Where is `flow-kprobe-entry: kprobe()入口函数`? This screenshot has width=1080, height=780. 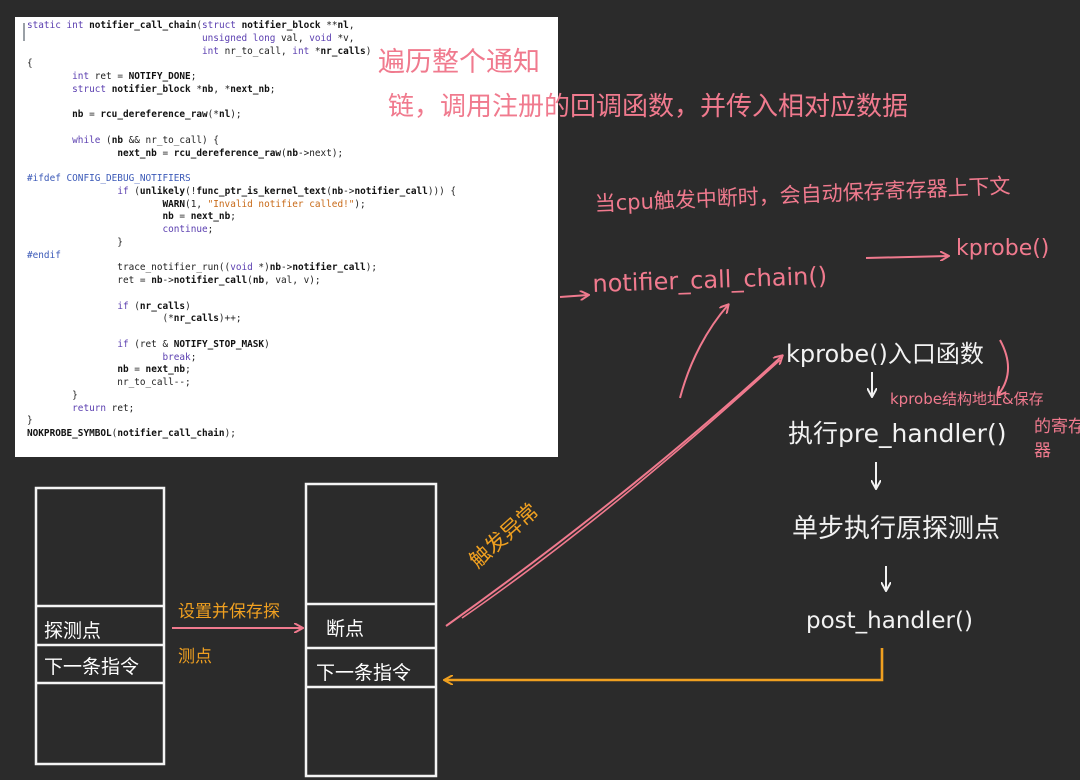 flow-kprobe-entry: kprobe()入口函数 is located at coordinates (885, 354).